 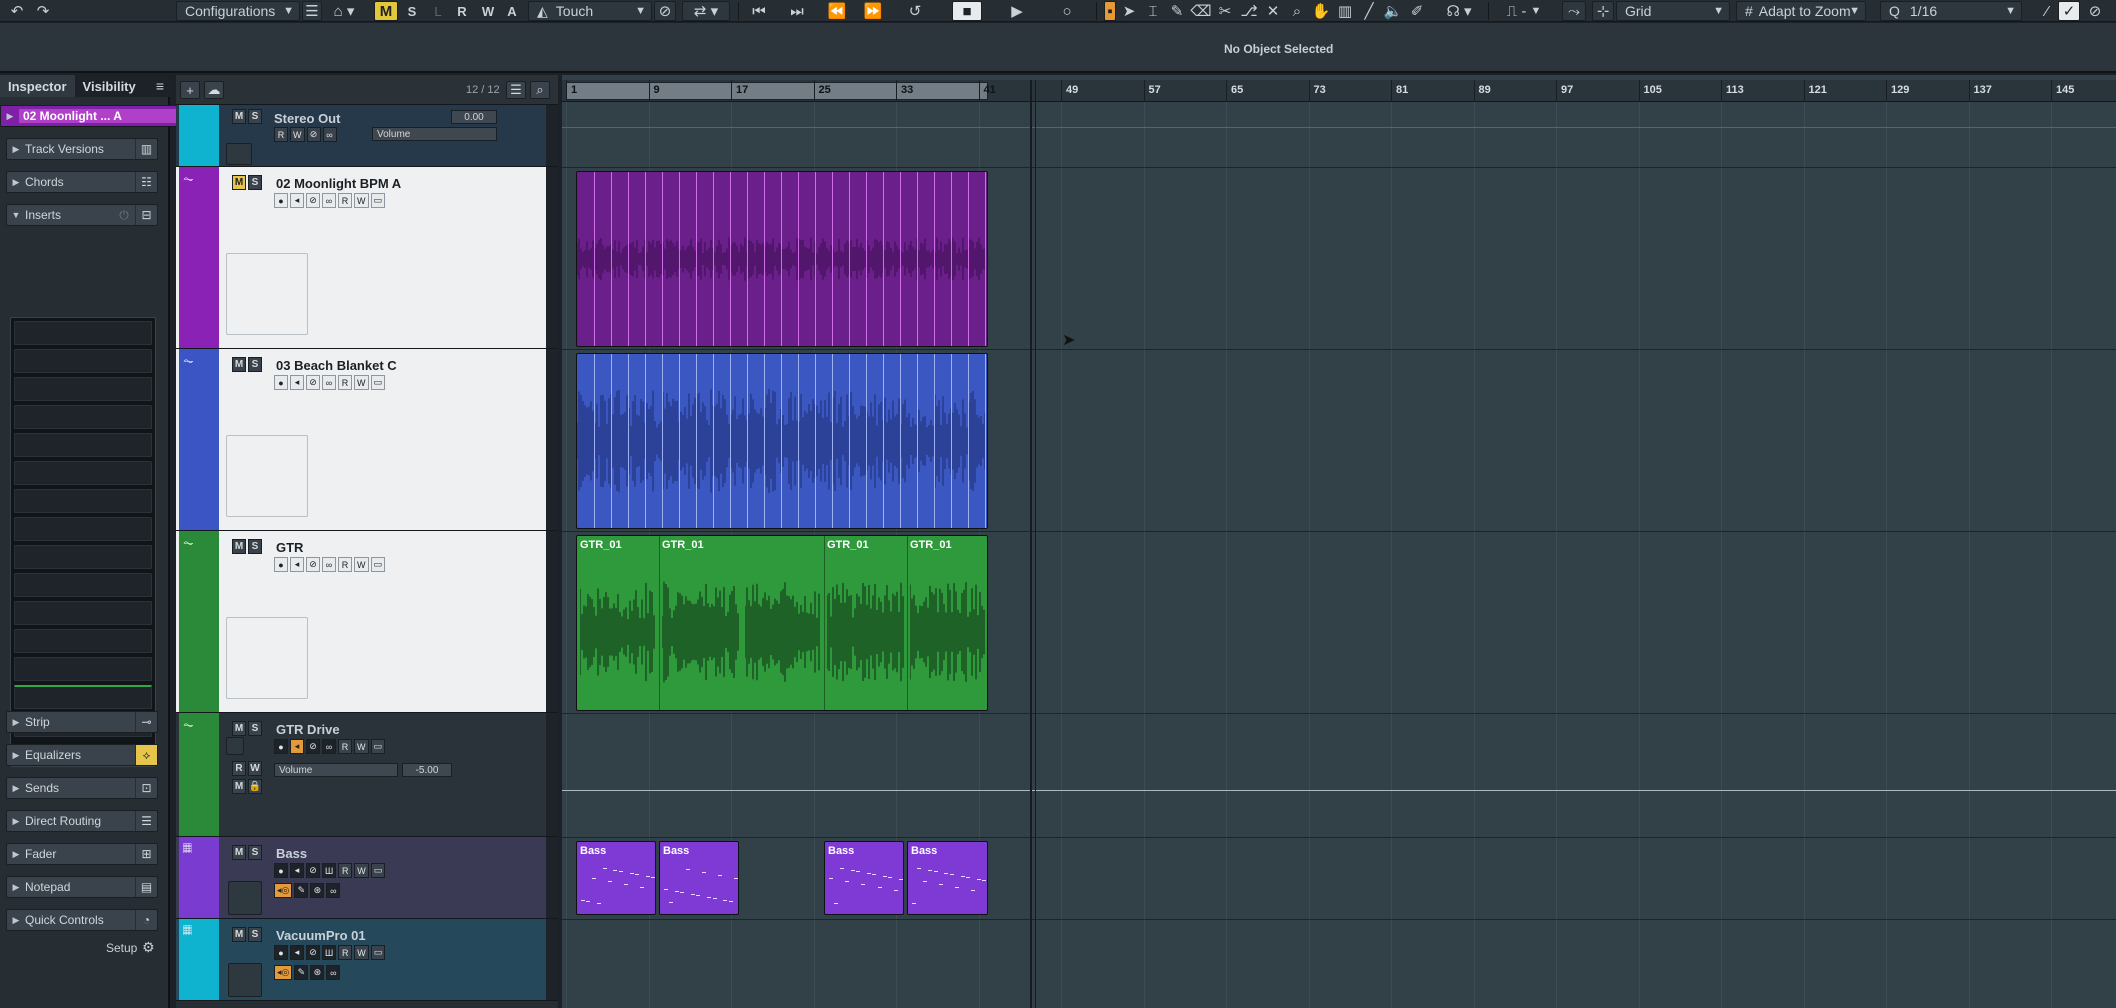 I want to click on automation-mute-button: M, so click(x=239, y=786).